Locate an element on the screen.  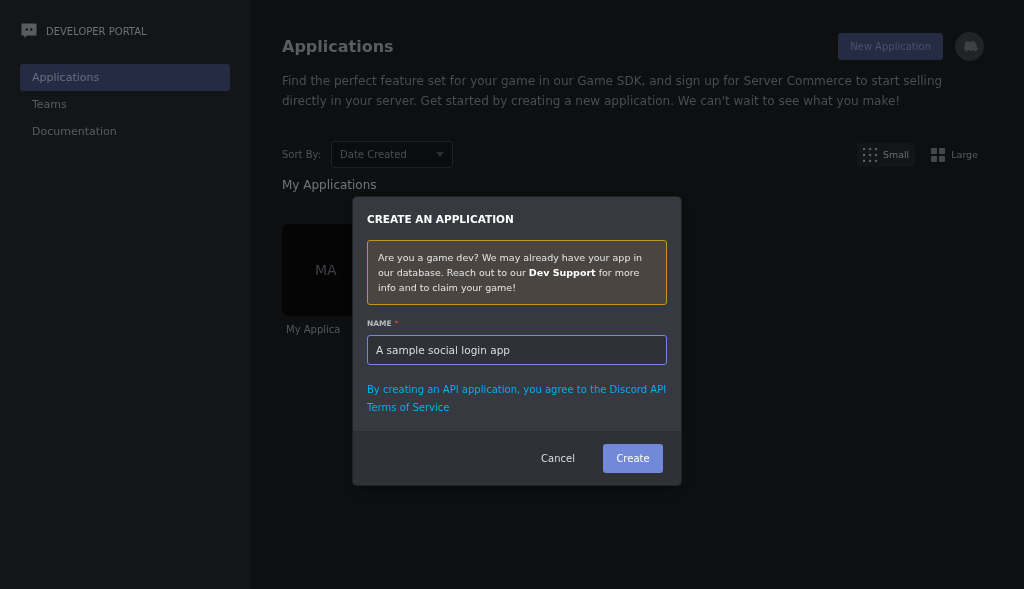
sort-label: Sort By: is located at coordinates (302, 154).